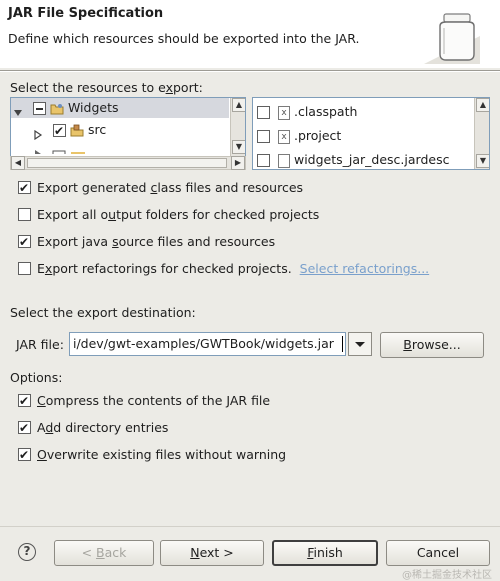  I want to click on jar-file-input: i/dev/gwt-examples/GWTBook/widgets.jar, so click(207, 344).